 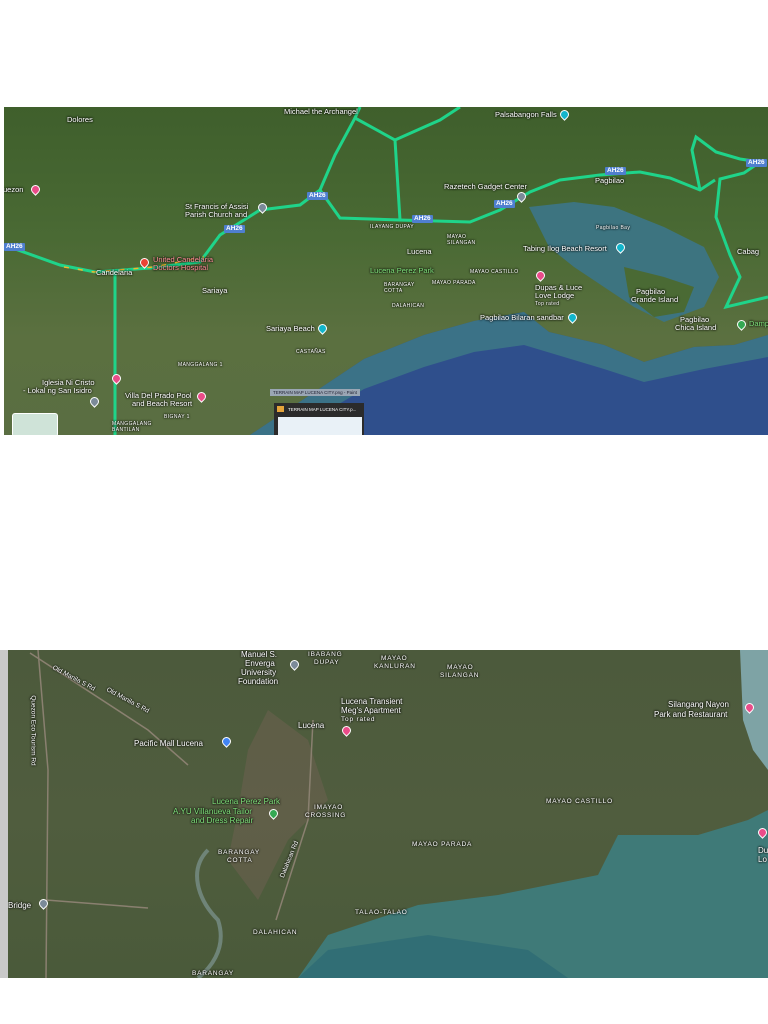 I want to click on place-label: Candelaria, so click(x=114, y=272).